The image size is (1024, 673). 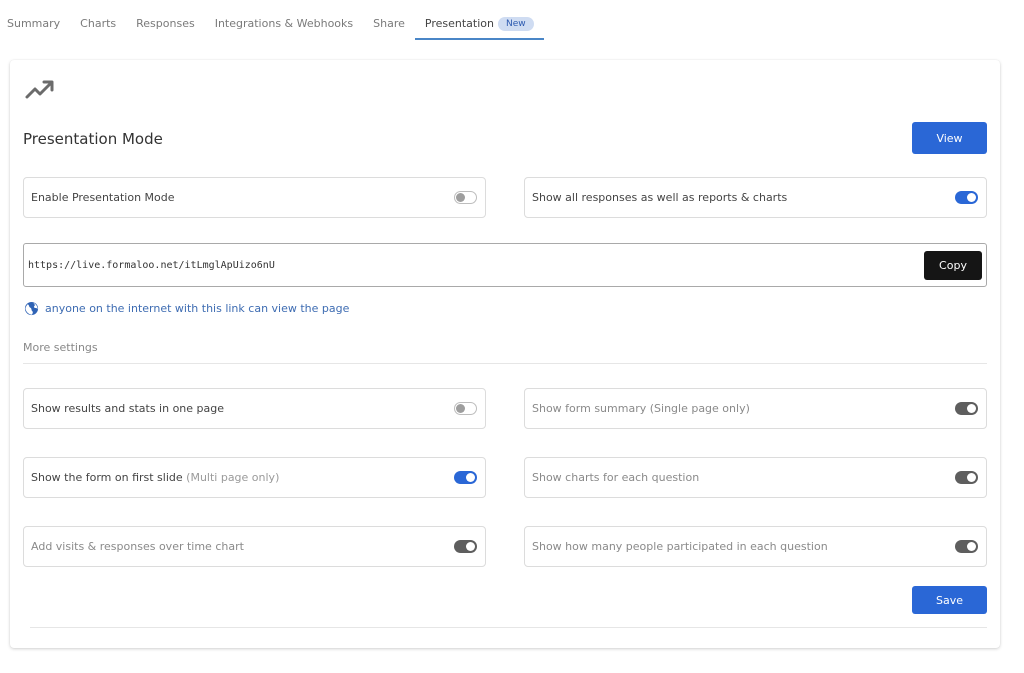 I want to click on setting-label-text: Show form summary, so click(x=589, y=408).